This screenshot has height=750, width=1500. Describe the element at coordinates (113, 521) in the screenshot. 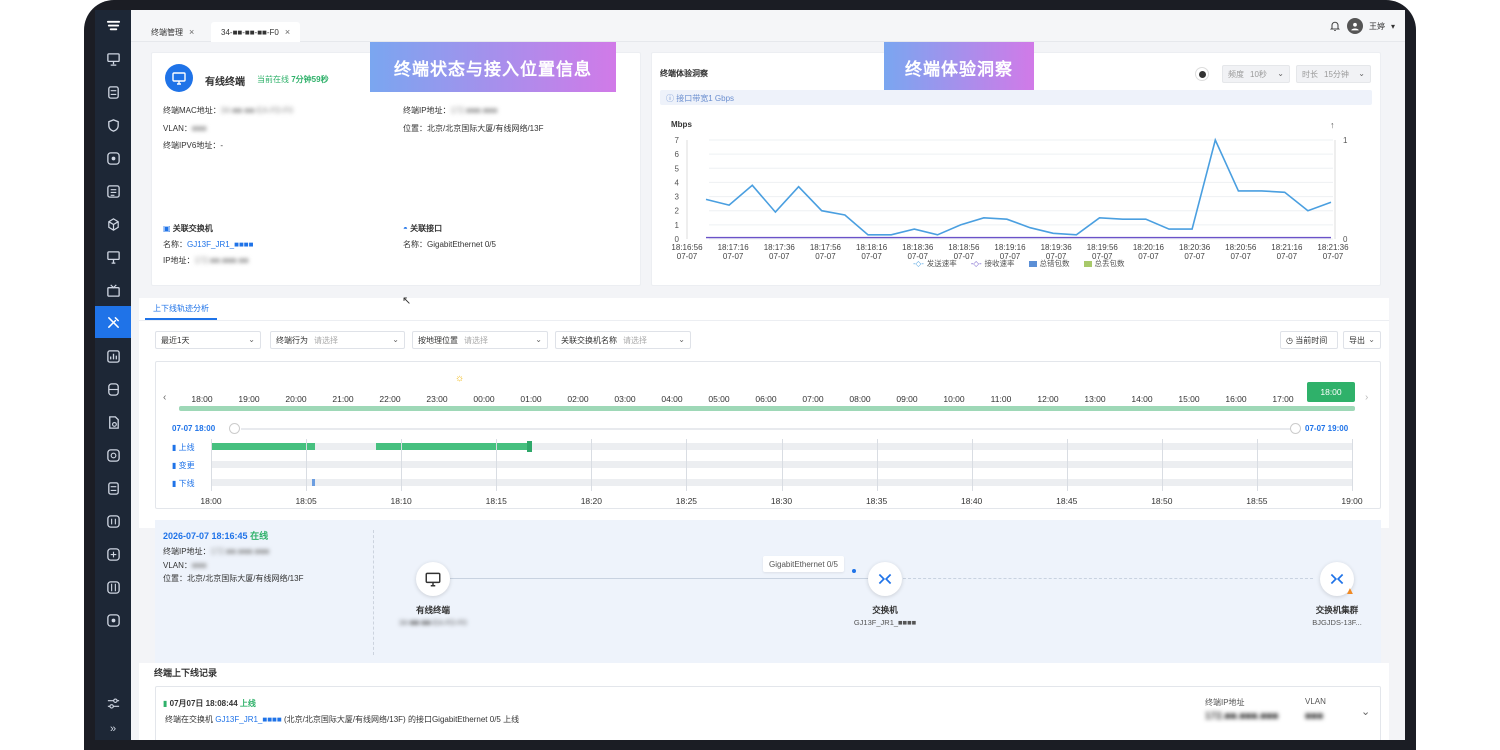

I see `grid-icon` at that location.